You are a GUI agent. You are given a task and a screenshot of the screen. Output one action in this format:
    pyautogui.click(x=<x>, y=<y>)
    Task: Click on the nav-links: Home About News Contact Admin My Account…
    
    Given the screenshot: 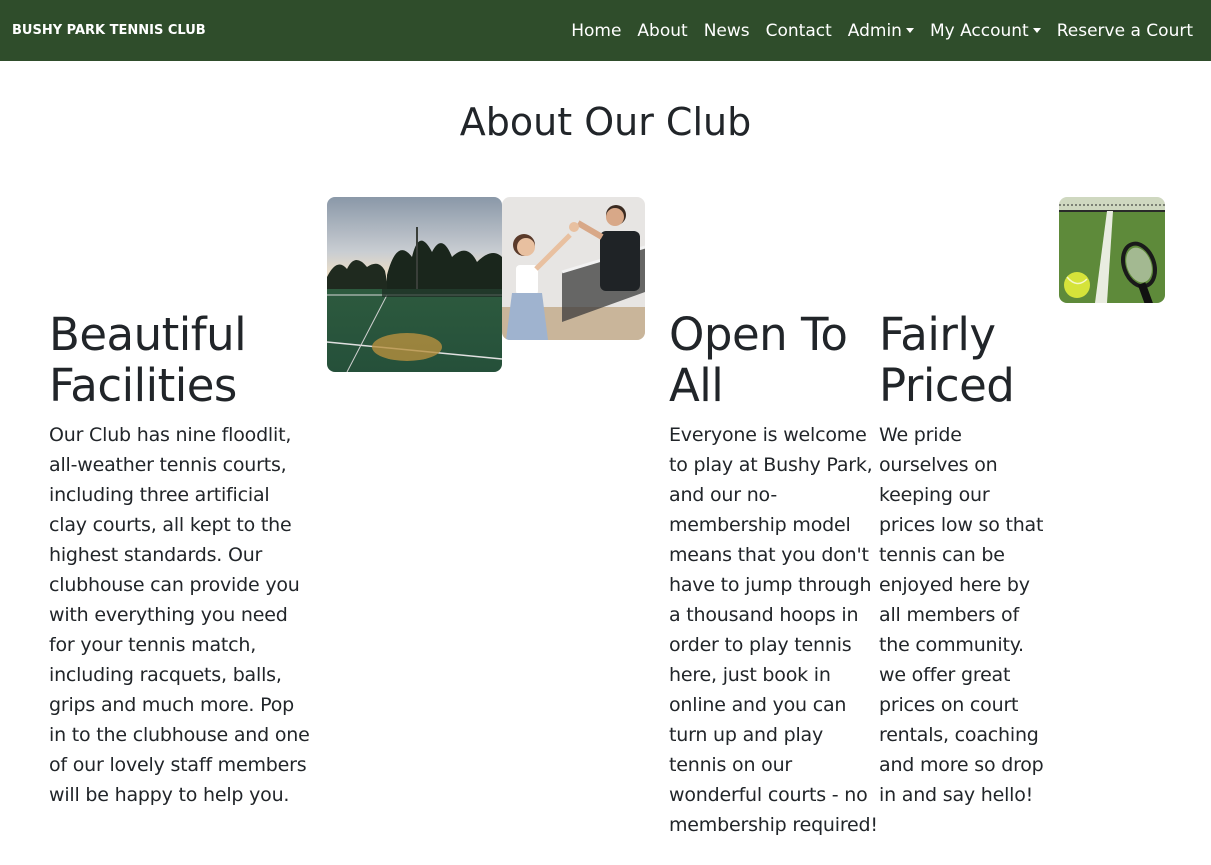 What is the action you would take?
    pyautogui.click(x=881, y=30)
    